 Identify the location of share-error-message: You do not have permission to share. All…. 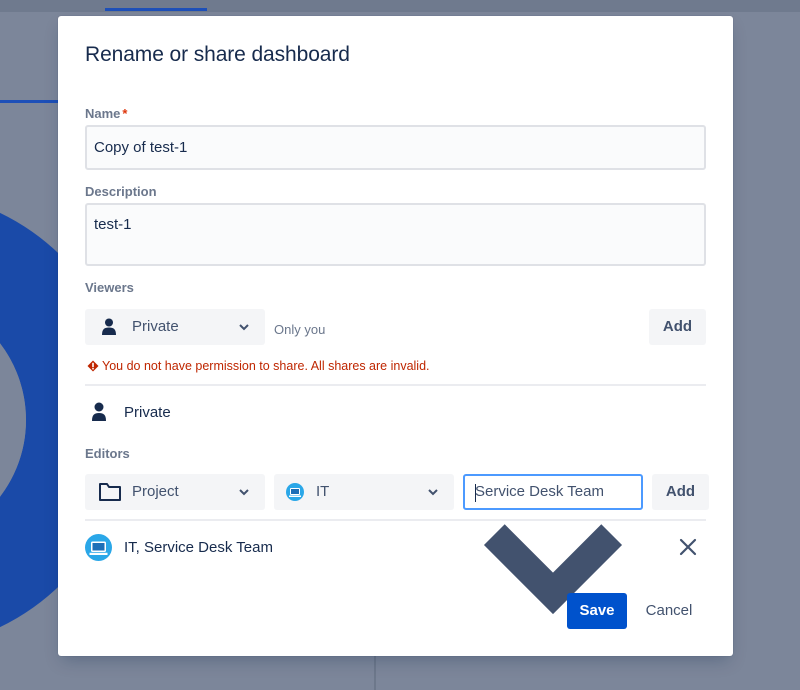
(258, 366).